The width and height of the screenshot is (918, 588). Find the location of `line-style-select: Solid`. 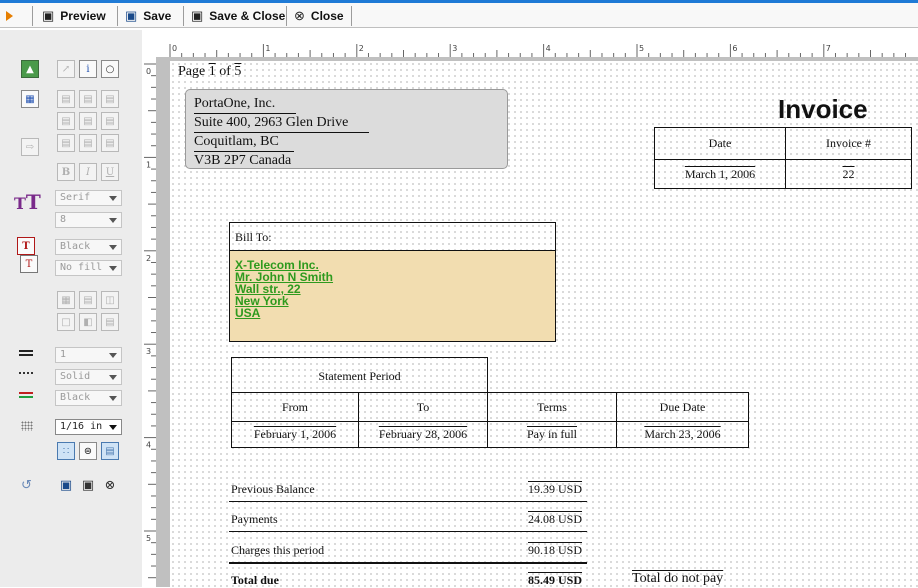

line-style-select: Solid is located at coordinates (88, 377).